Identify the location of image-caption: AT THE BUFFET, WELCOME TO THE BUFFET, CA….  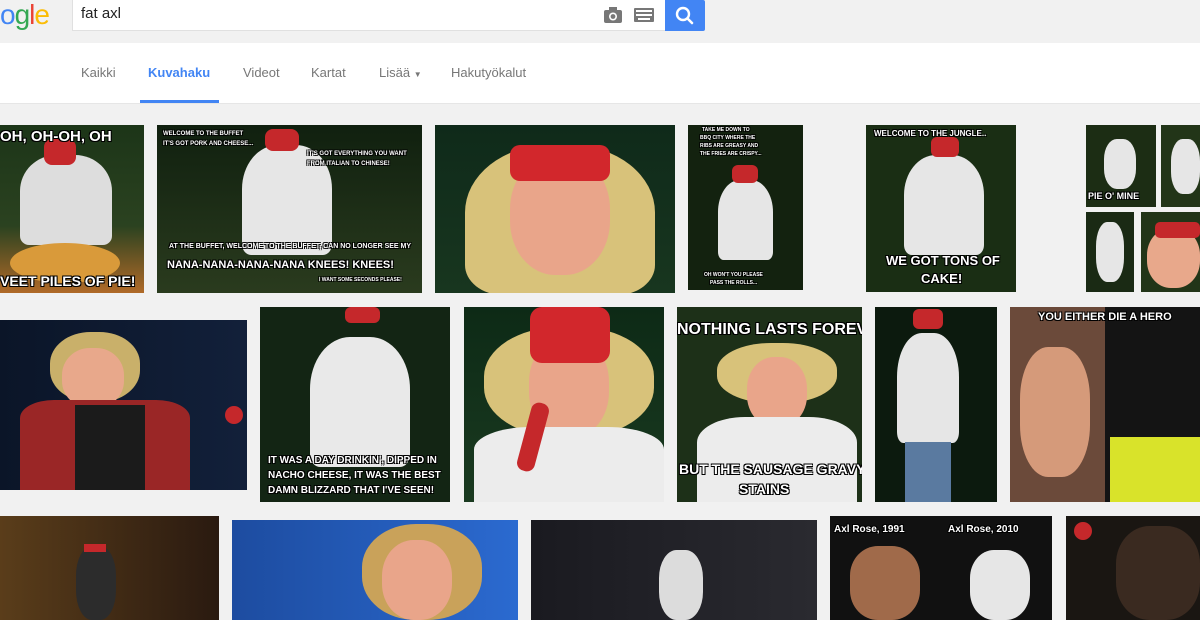
(290, 246).